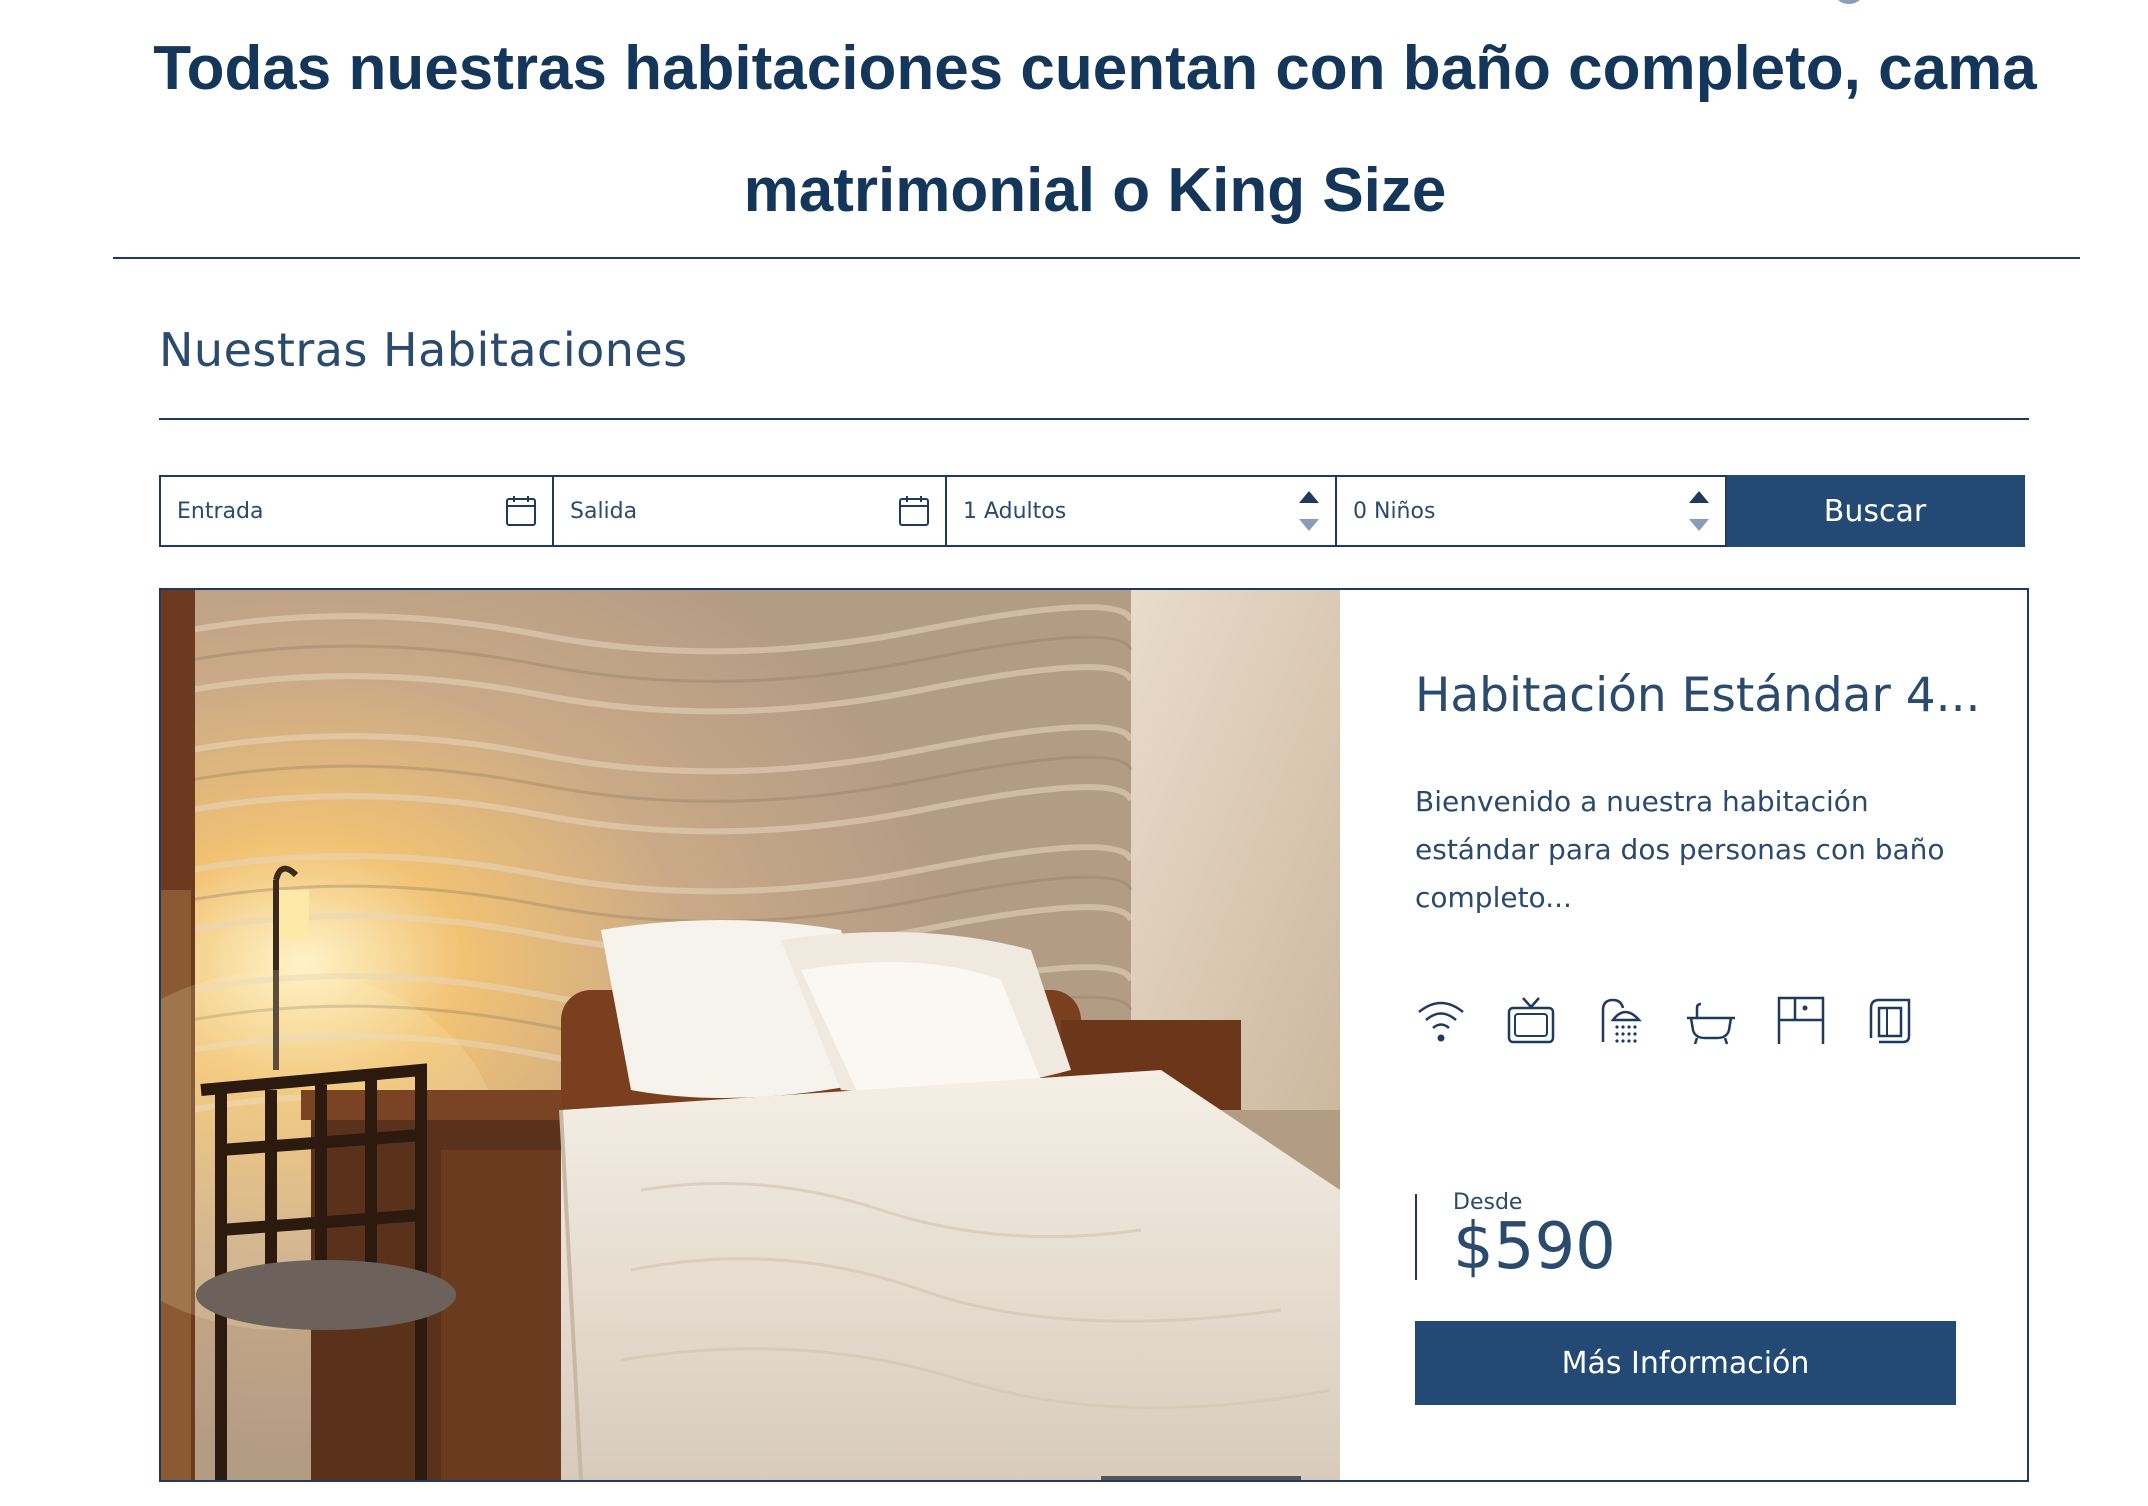 This screenshot has width=2148, height=1506. Describe the element at coordinates (1201, 1478) in the screenshot. I see `photo-slider-indicator` at that location.